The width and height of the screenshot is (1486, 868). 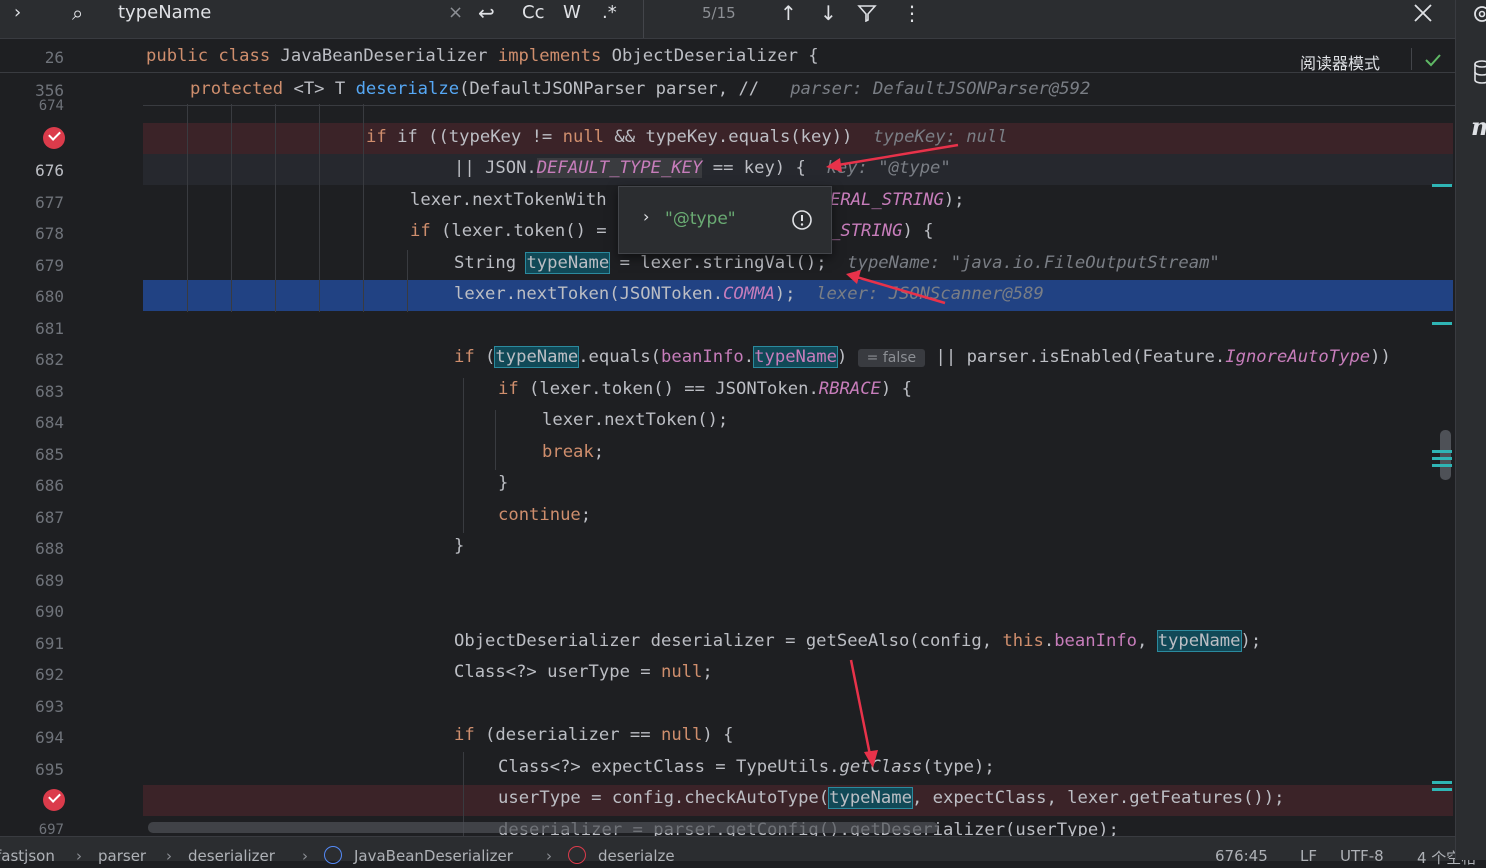 I want to click on plugin-icon: m, so click(x=1478, y=126).